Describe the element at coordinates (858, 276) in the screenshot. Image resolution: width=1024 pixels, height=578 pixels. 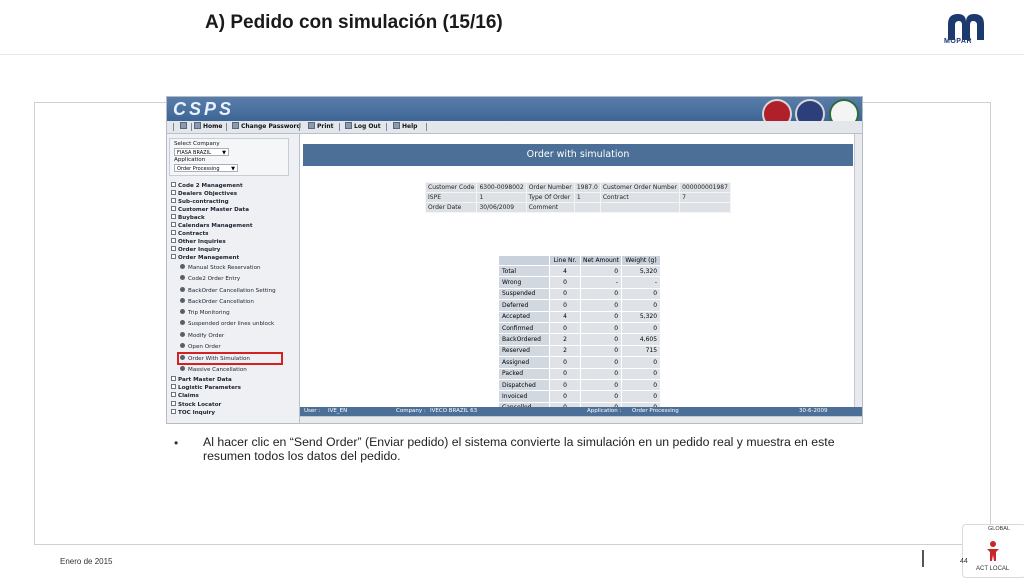
I see `vertical-scrollbar` at that location.